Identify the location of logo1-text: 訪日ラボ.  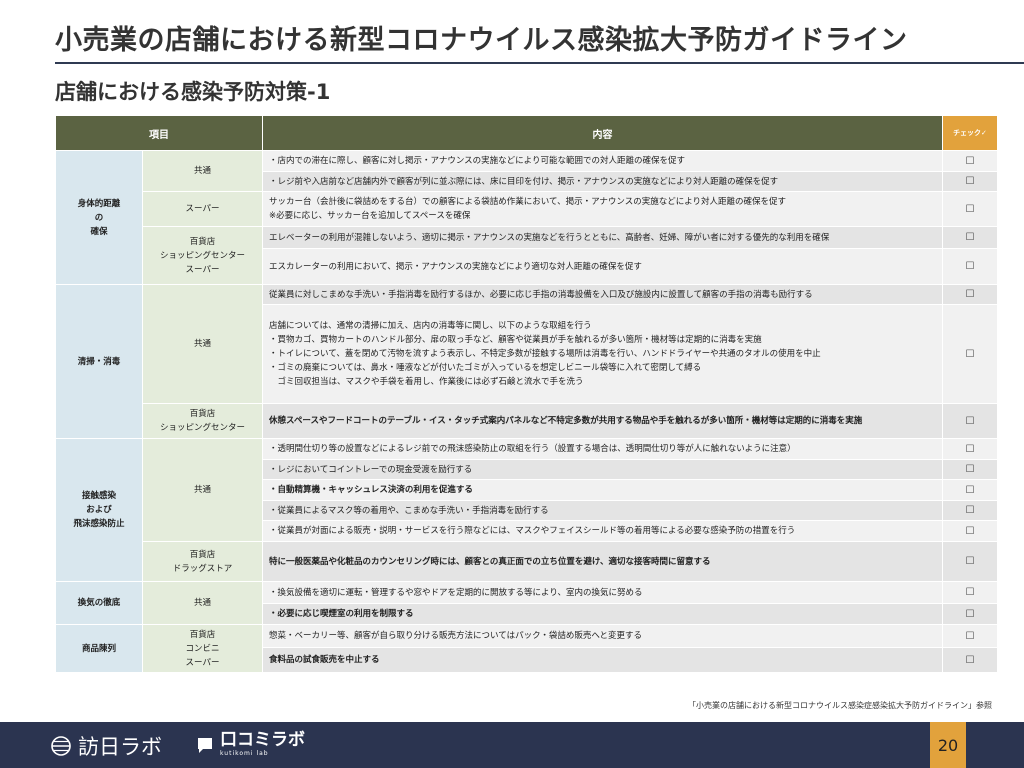
(120, 747).